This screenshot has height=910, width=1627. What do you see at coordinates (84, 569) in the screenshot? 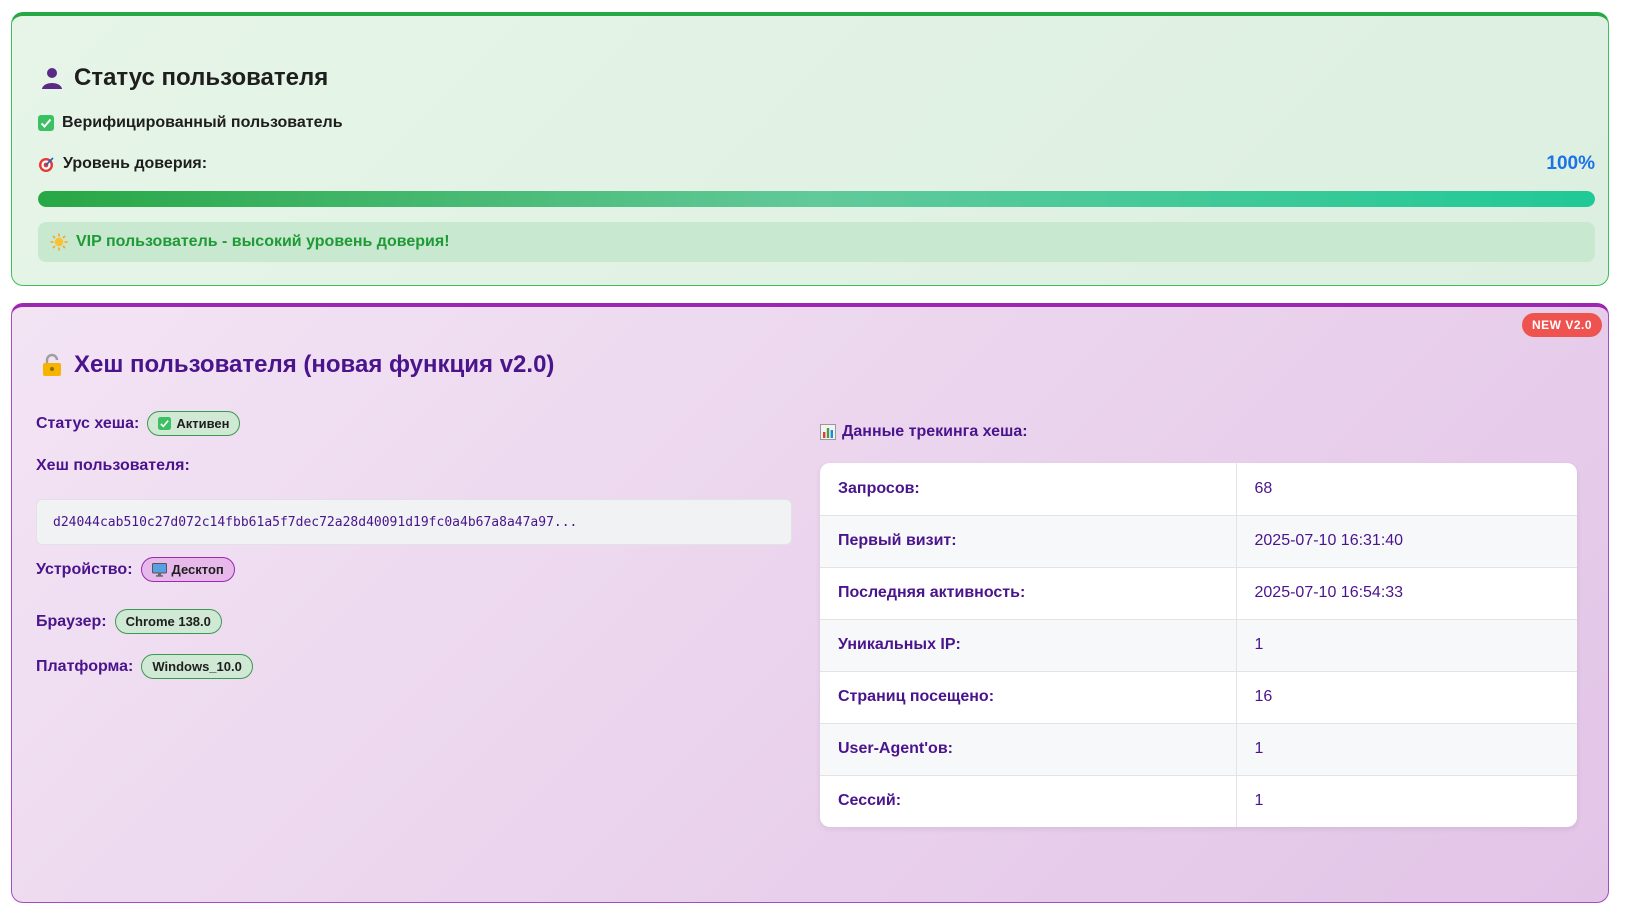
I see `device-label: Устройство:` at bounding box center [84, 569].